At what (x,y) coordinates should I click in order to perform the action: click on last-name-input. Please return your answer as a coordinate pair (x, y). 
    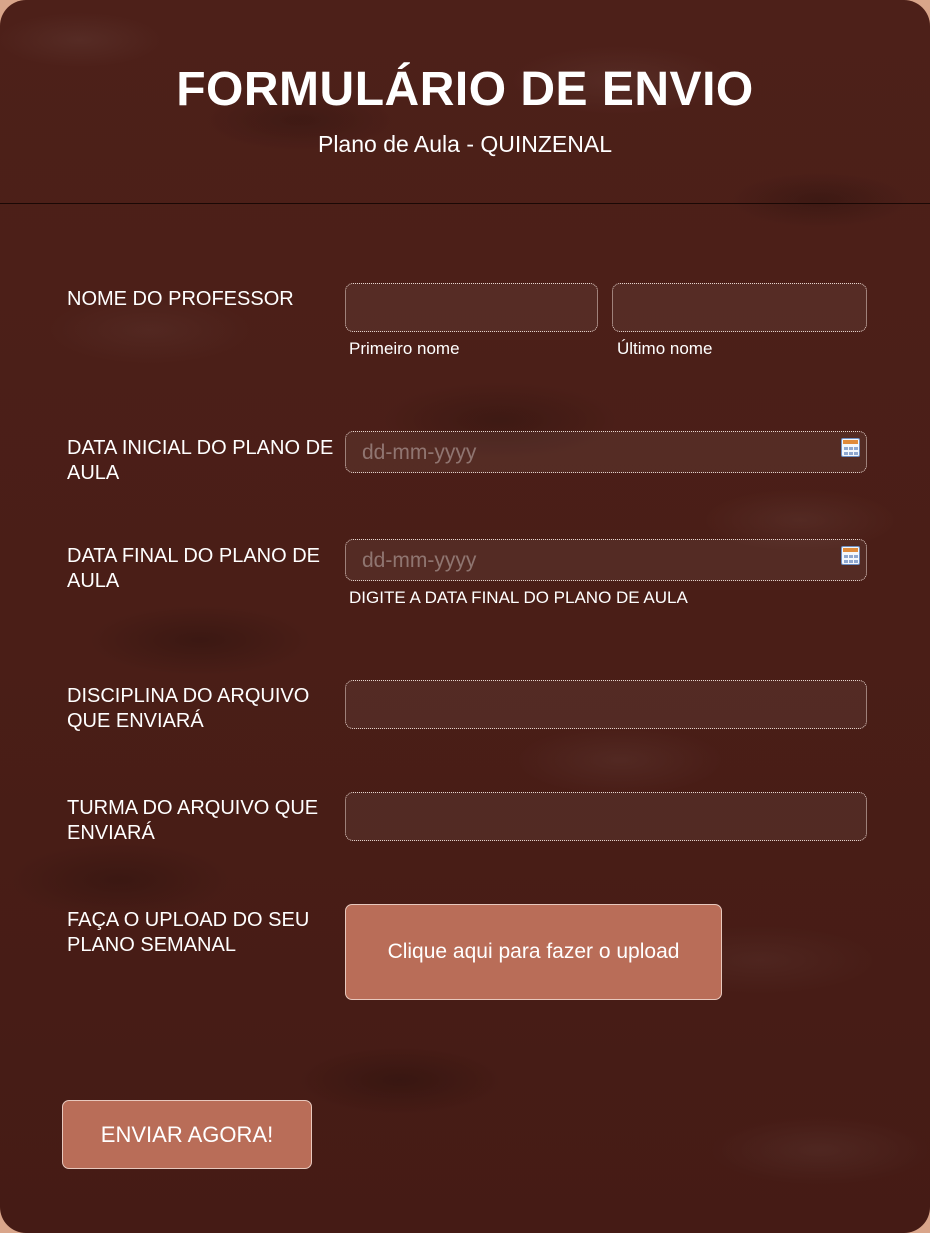
    Looking at the image, I should click on (739, 307).